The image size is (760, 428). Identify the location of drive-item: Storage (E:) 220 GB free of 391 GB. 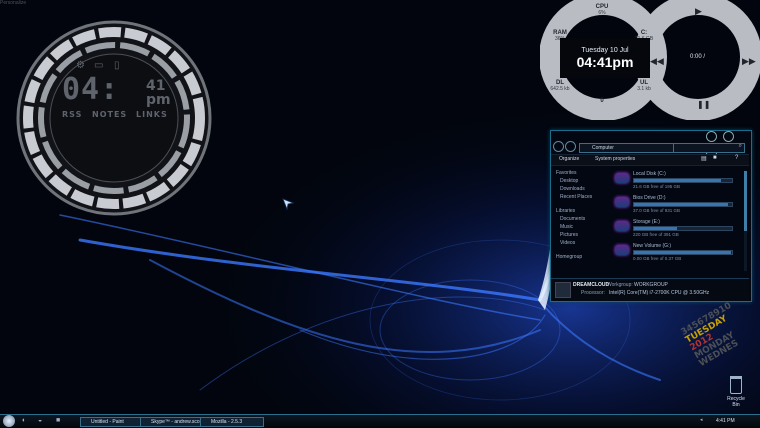
(673, 231).